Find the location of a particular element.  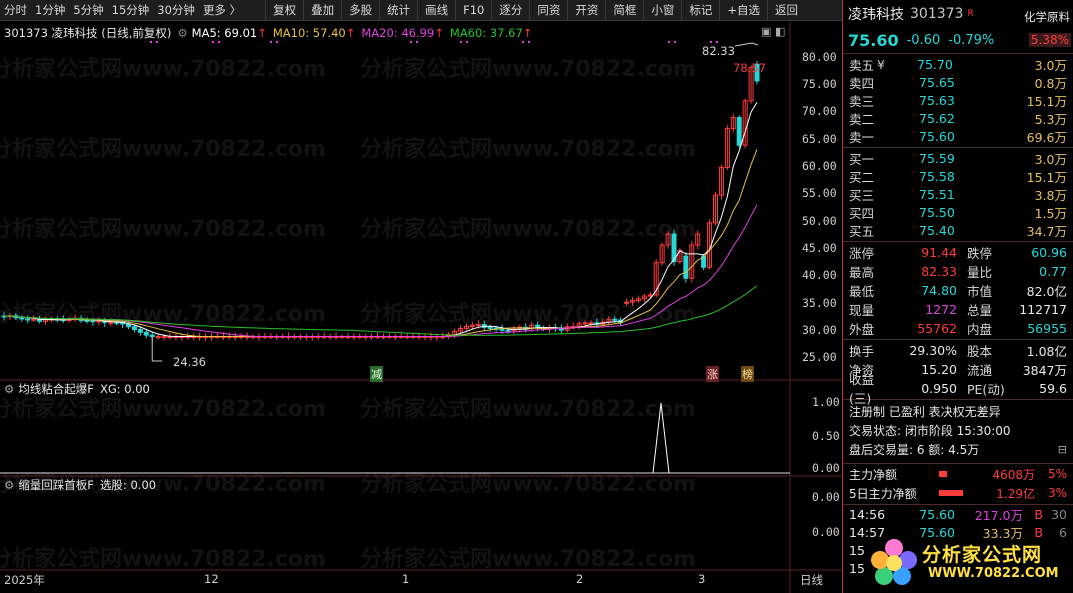

period-tabs: 分时 1分钟 5分钟 15分钟 30分钟 更多 〉 is located at coordinates (122, 10).